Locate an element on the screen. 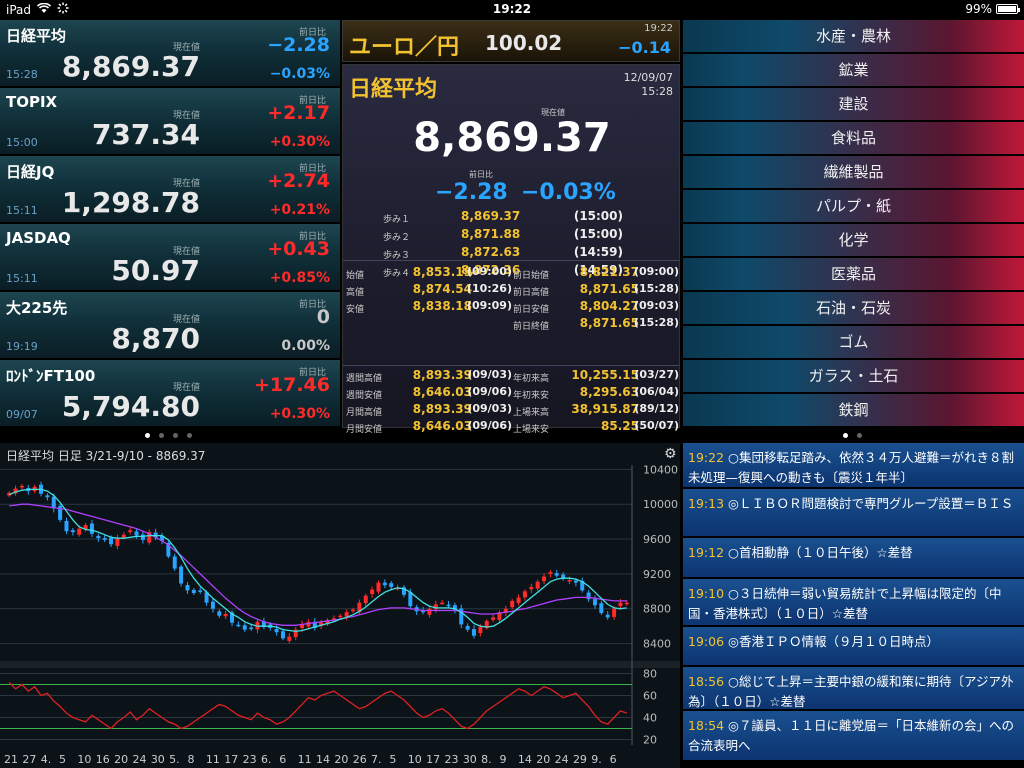 The height and width of the screenshot is (768, 1024). sector-page-dots is located at coordinates (852, 435).